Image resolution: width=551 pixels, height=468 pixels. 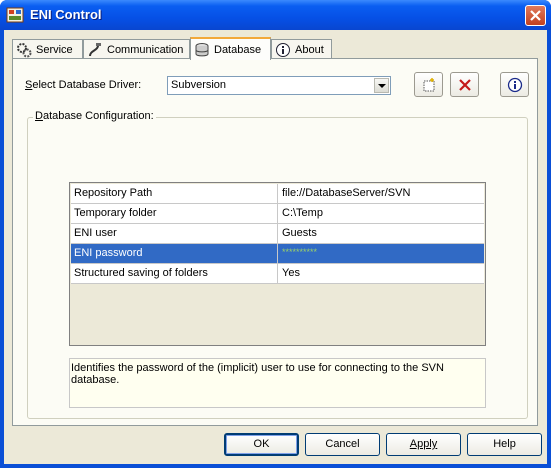 I want to click on table-row: ENI user Guests, so click(x=277, y=234).